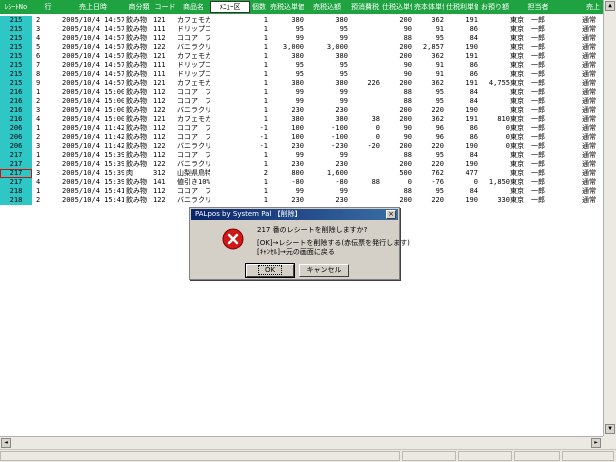 The width and height of the screenshot is (616, 462). What do you see at coordinates (437, 182) in the screenshot?
I see `table-cell: -76` at bounding box center [437, 182].